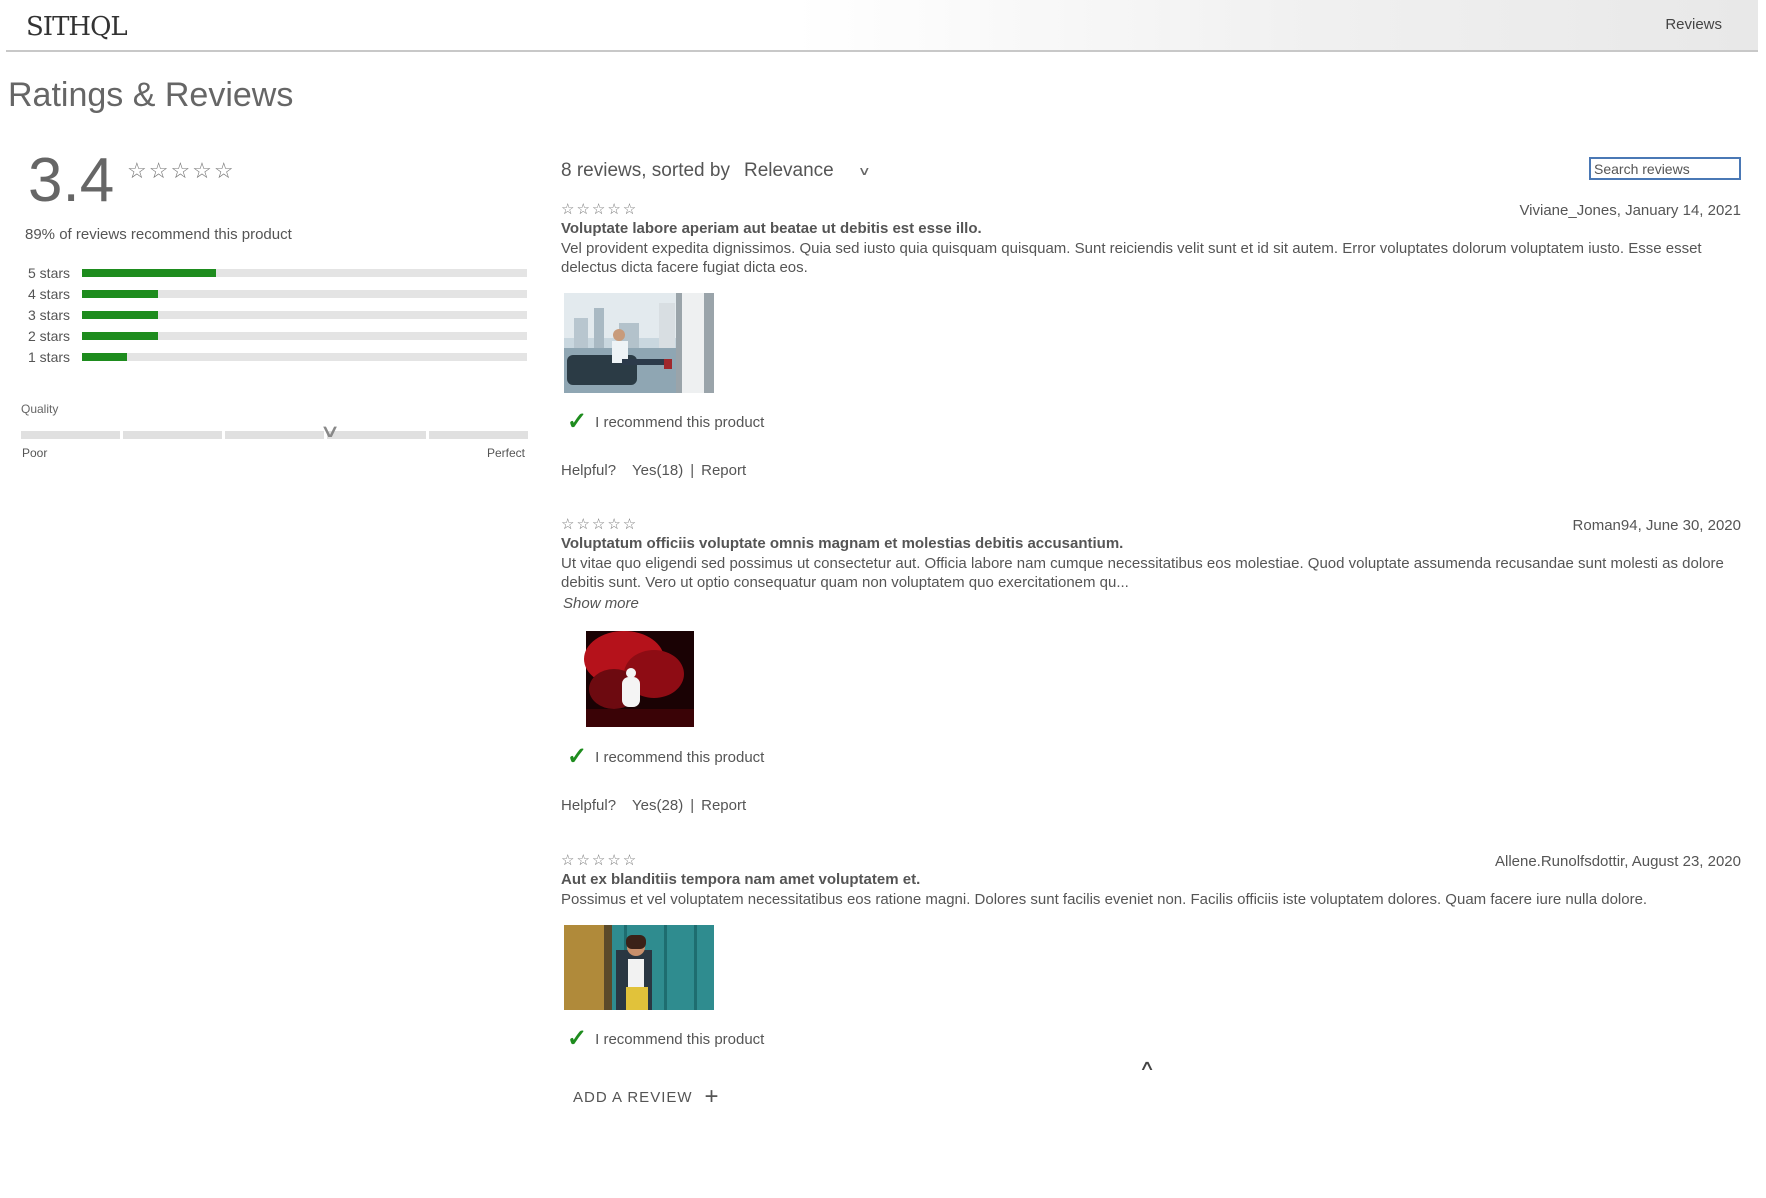  I want to click on review-helpful: Helpful? Yes(18) | Report, so click(653, 470).